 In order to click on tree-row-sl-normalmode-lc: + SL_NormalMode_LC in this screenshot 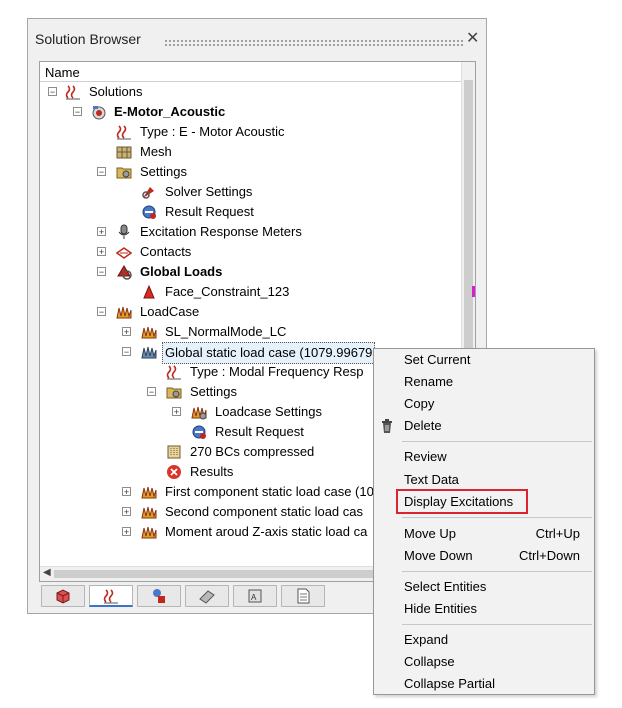, I will do `click(251, 332)`.